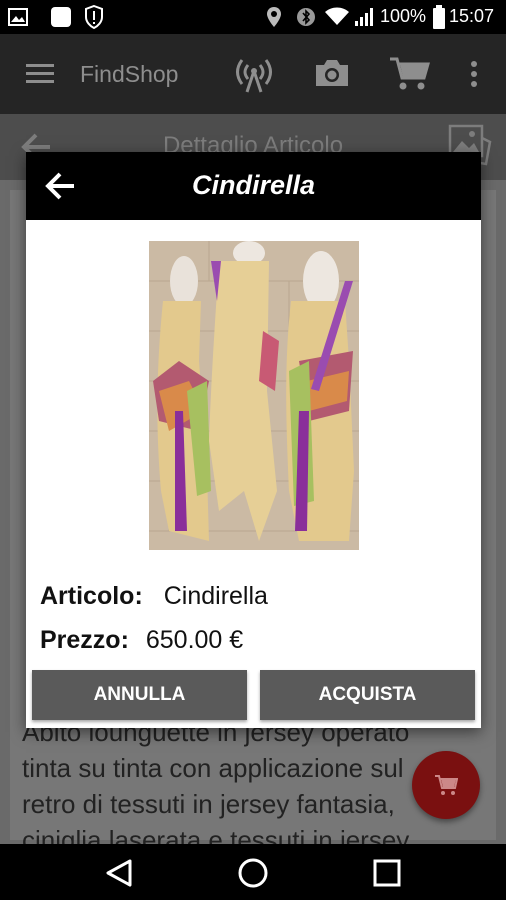 The width and height of the screenshot is (506, 900). What do you see at coordinates (40, 73) in the screenshot?
I see `menu-icon` at bounding box center [40, 73].